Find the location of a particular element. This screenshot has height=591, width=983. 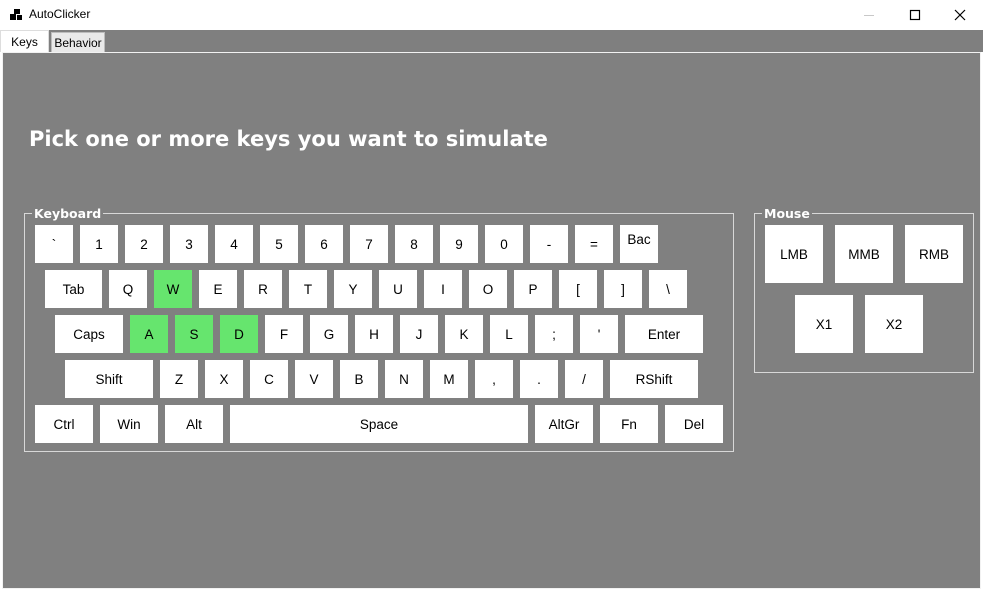

key-quote: ' is located at coordinates (599, 334).